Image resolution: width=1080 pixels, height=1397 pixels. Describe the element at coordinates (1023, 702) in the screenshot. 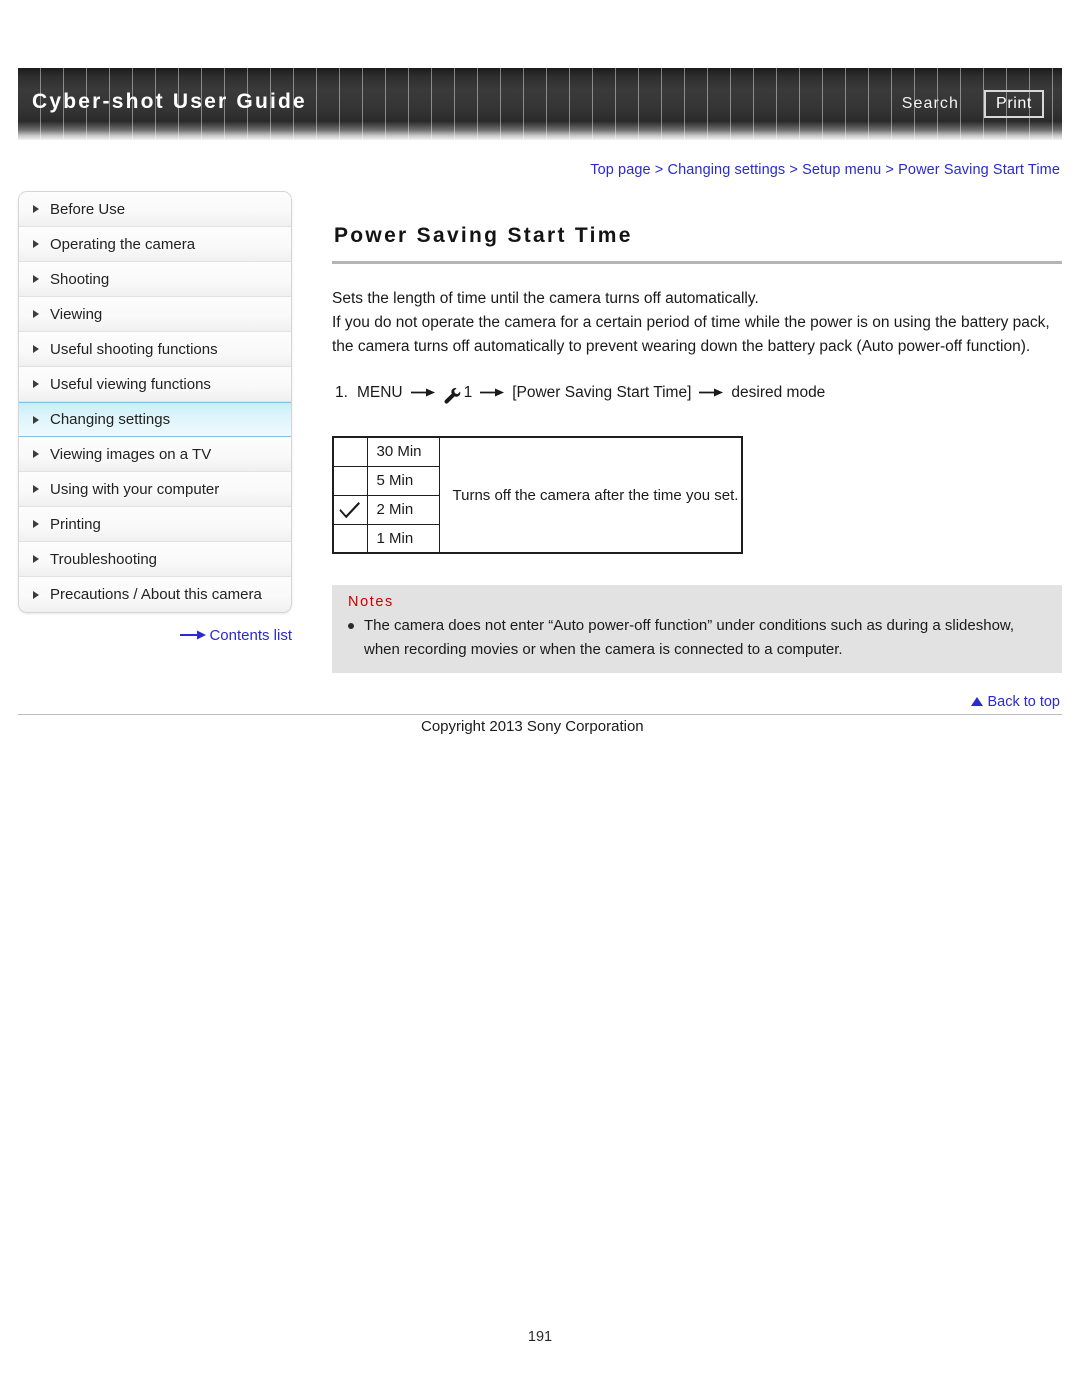

I see `back-to-top-label: Back to top` at that location.